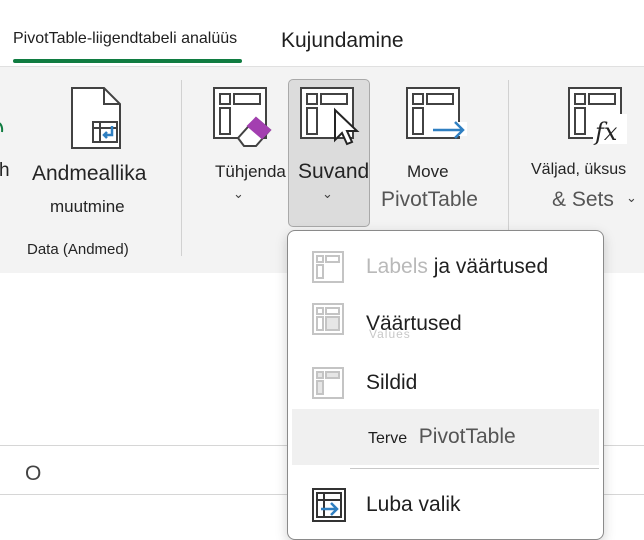  Describe the element at coordinates (578, 170) in the screenshot. I see `fields-items-sets-label-1: Väljad, üksus` at that location.